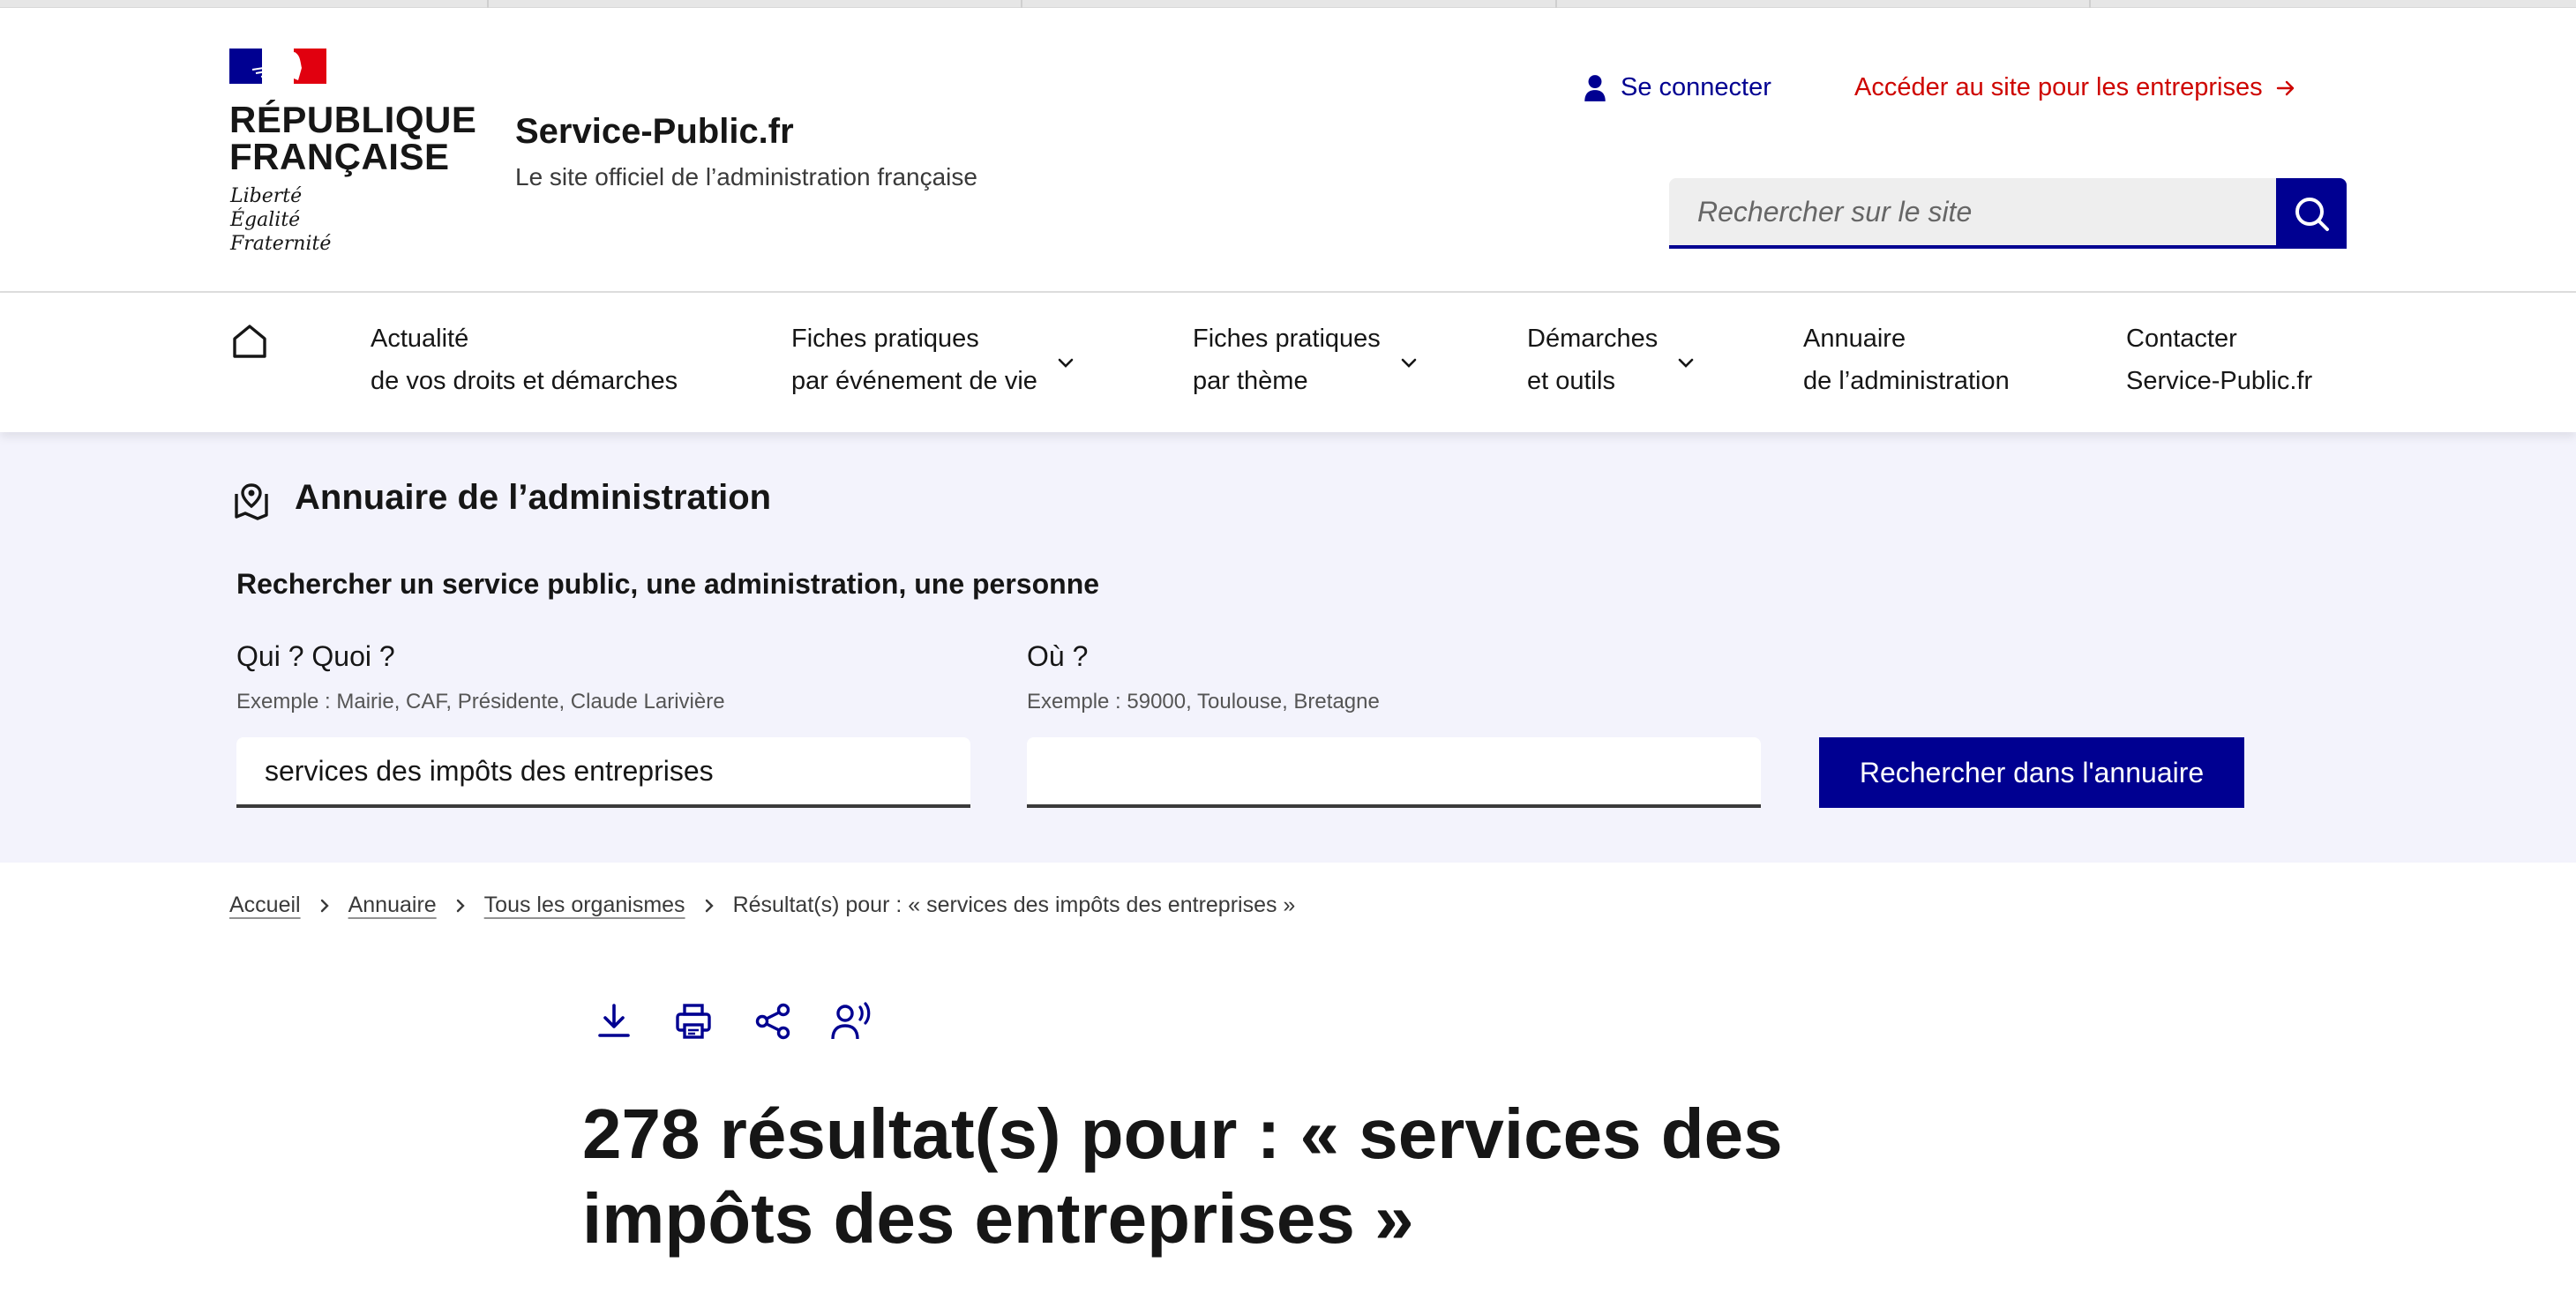  Describe the element at coordinates (2032, 772) in the screenshot. I see `annuaire-search-button: Rechercher dans l'annuaire` at that location.